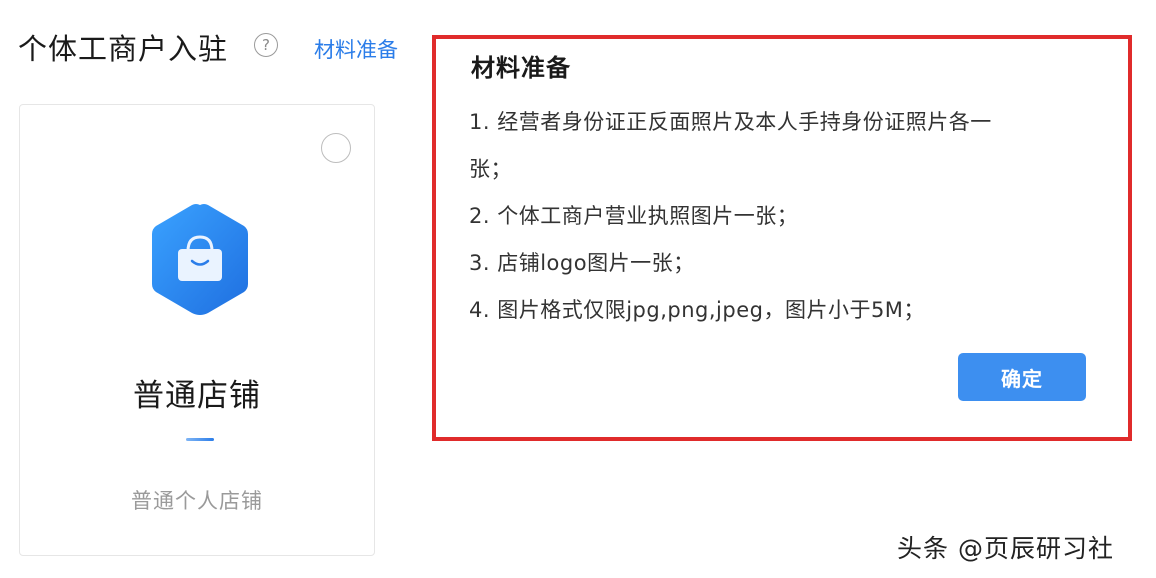  I want to click on materials-link: 材料准备, so click(356, 49).